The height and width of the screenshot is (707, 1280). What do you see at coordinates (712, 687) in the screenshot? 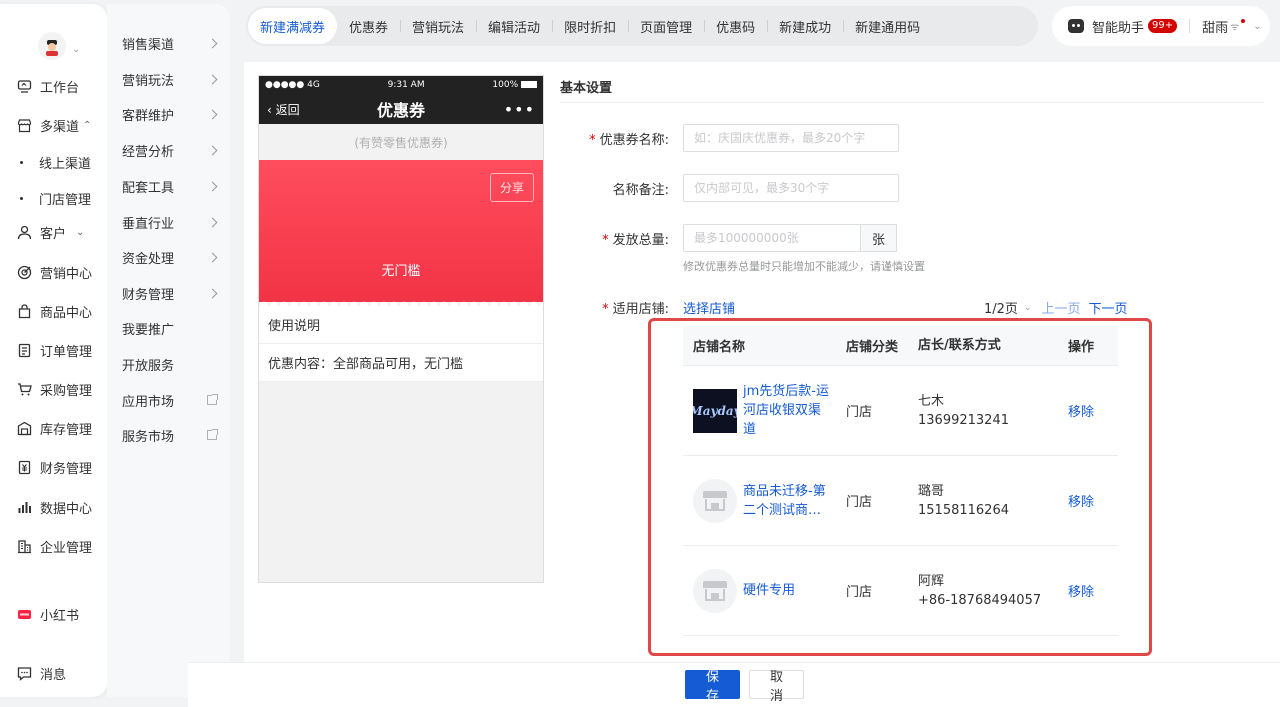
I see `save-button: 保存` at bounding box center [712, 687].